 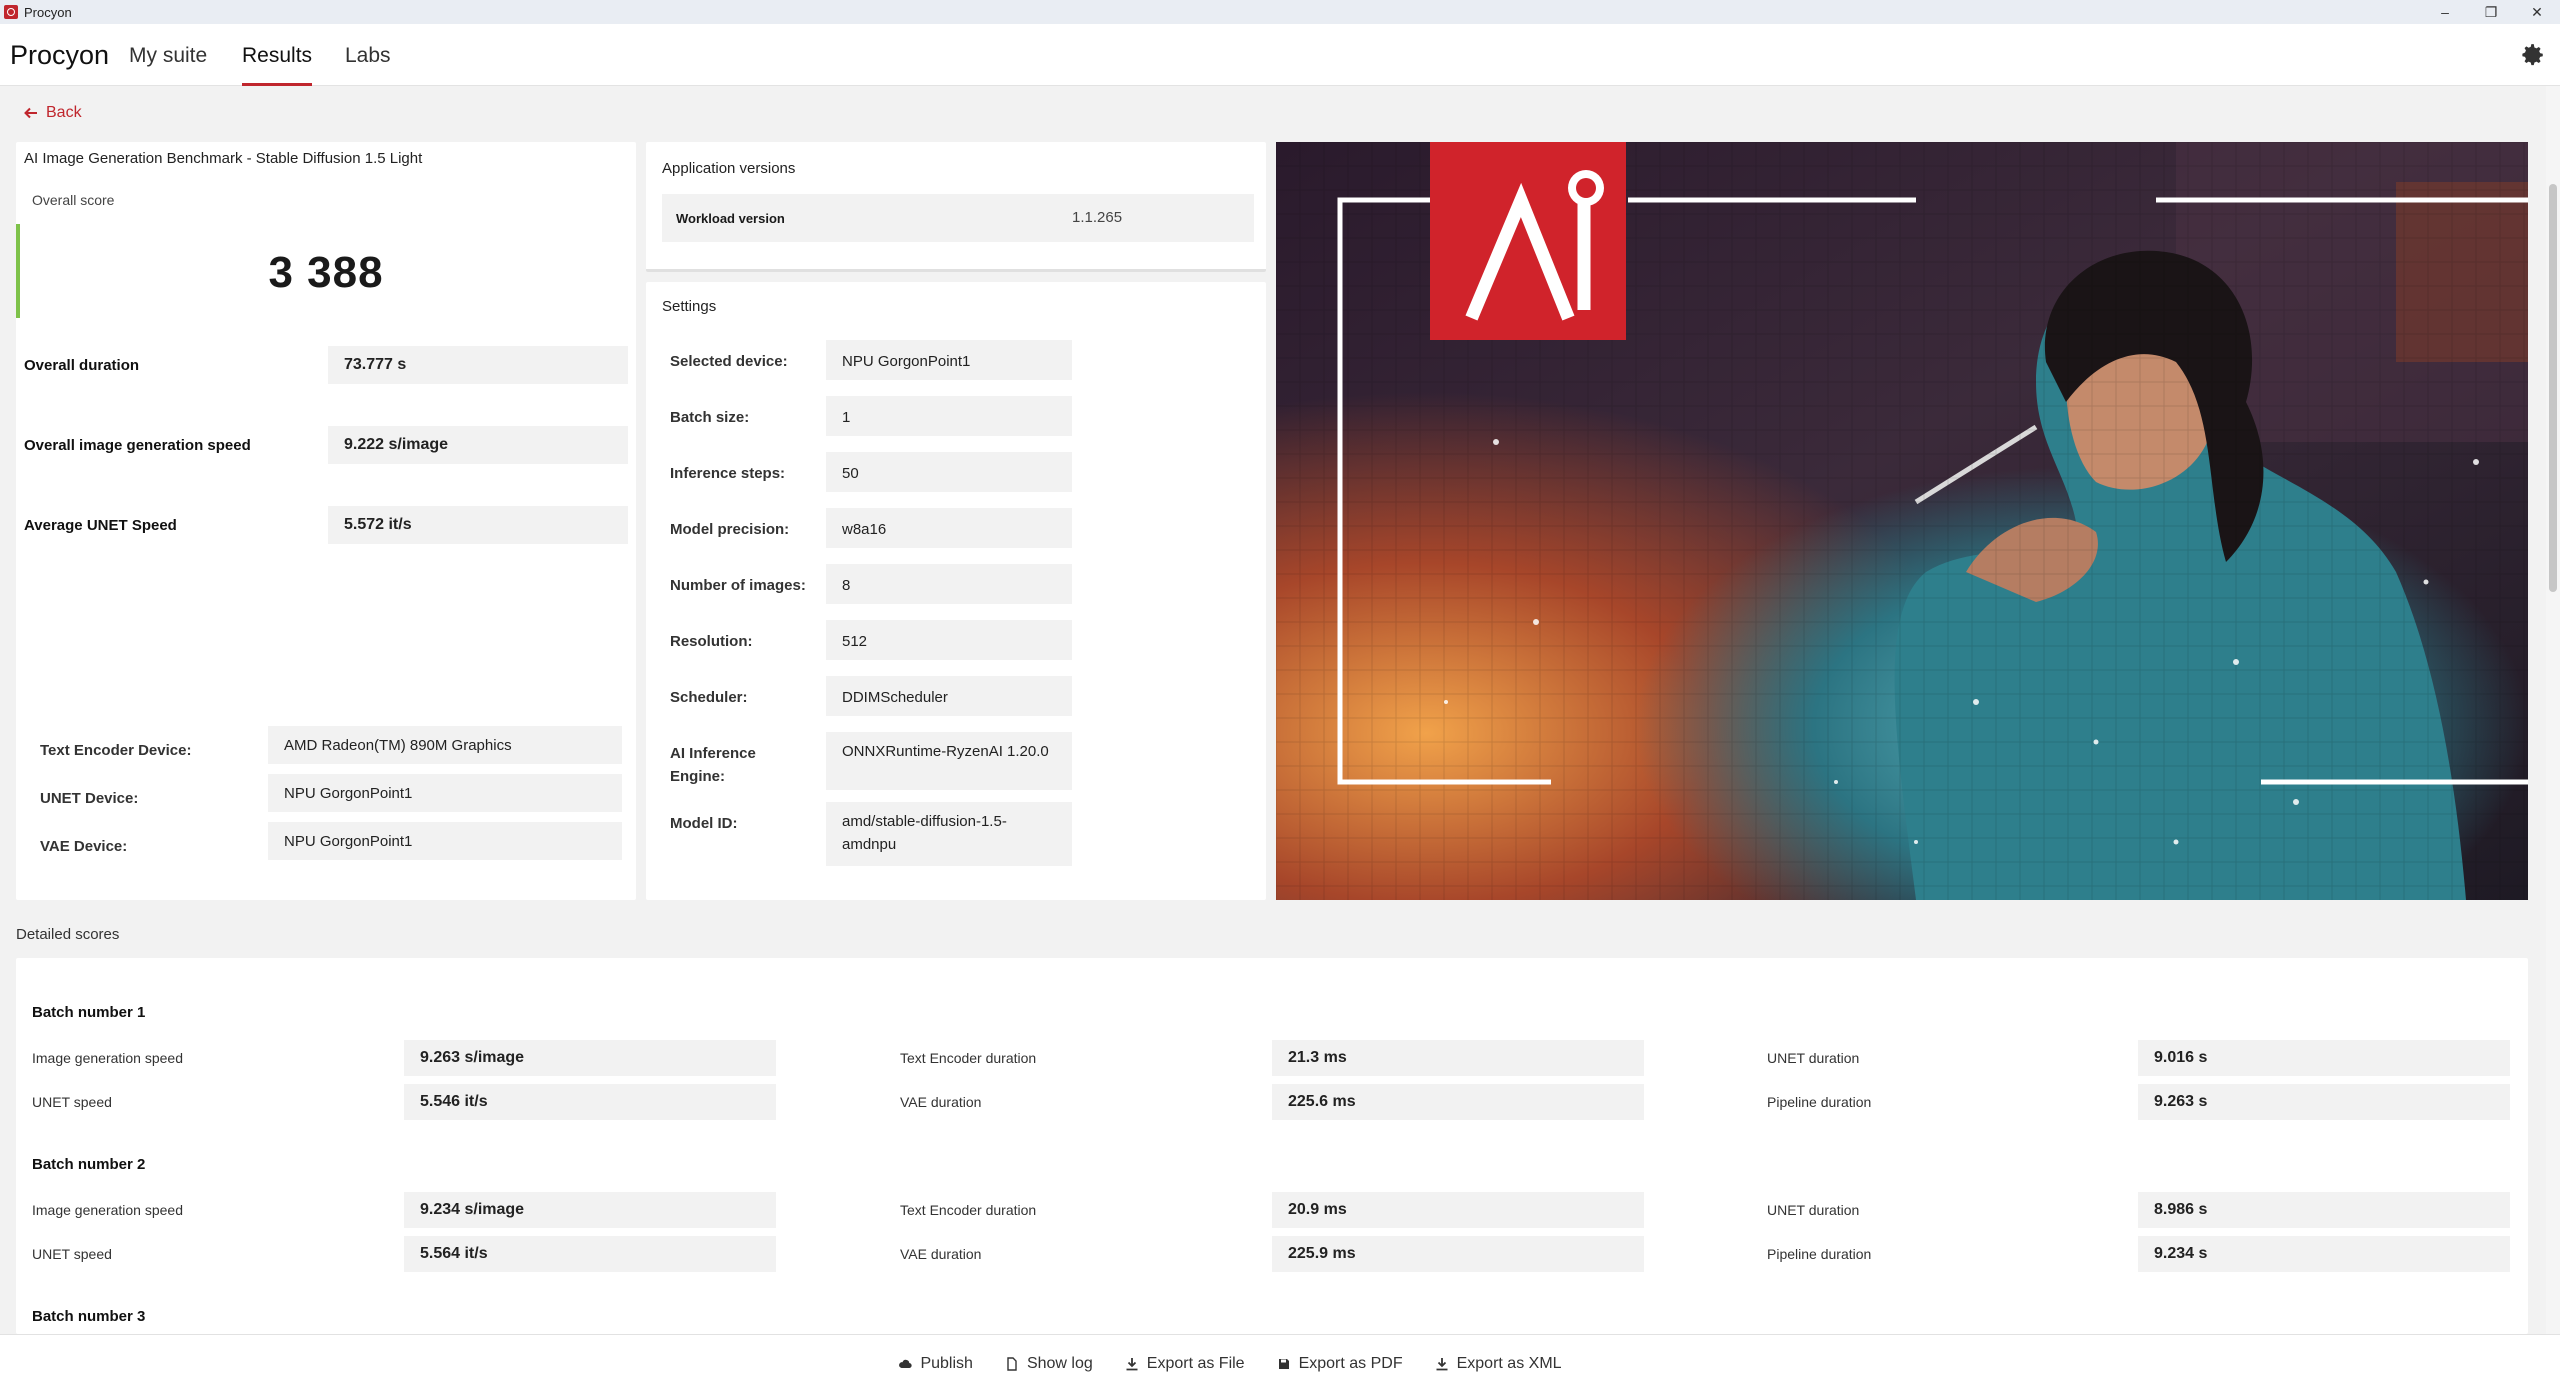 I want to click on settings-title: Settings, so click(x=689, y=306).